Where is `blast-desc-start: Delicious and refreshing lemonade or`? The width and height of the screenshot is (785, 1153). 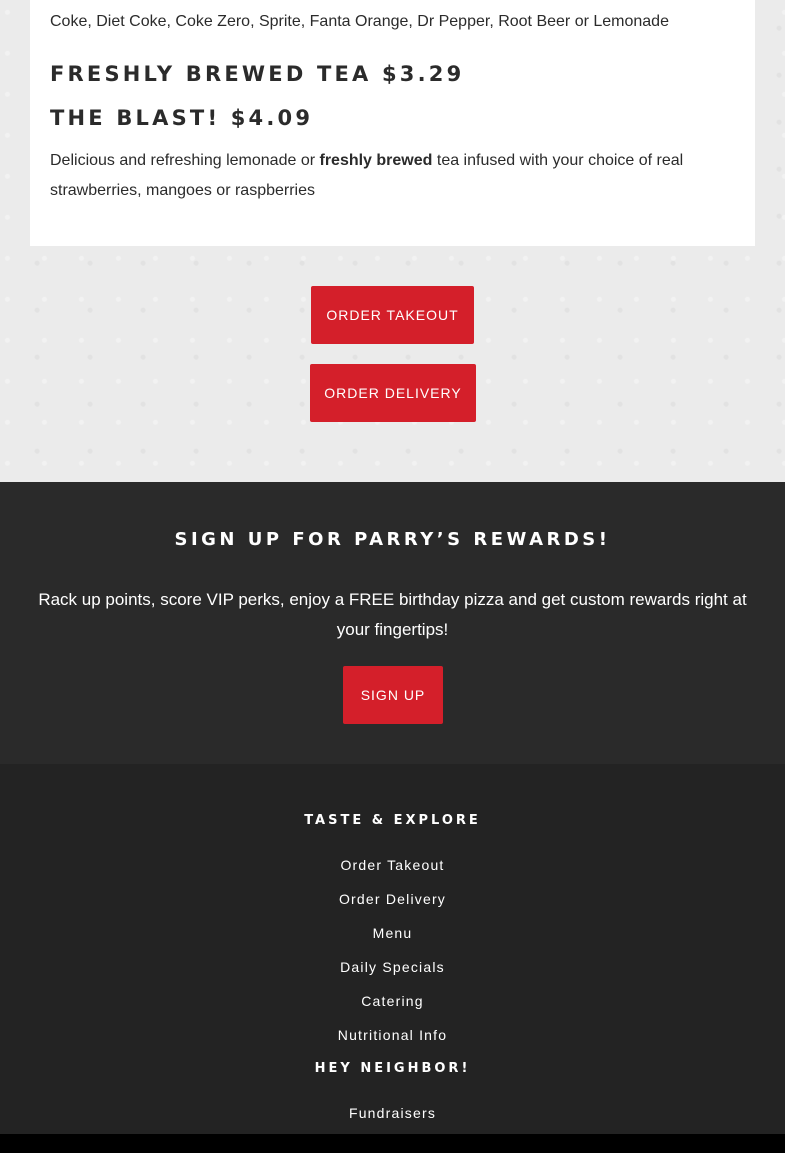
blast-desc-start: Delicious and refreshing lemonade or is located at coordinates (185, 160).